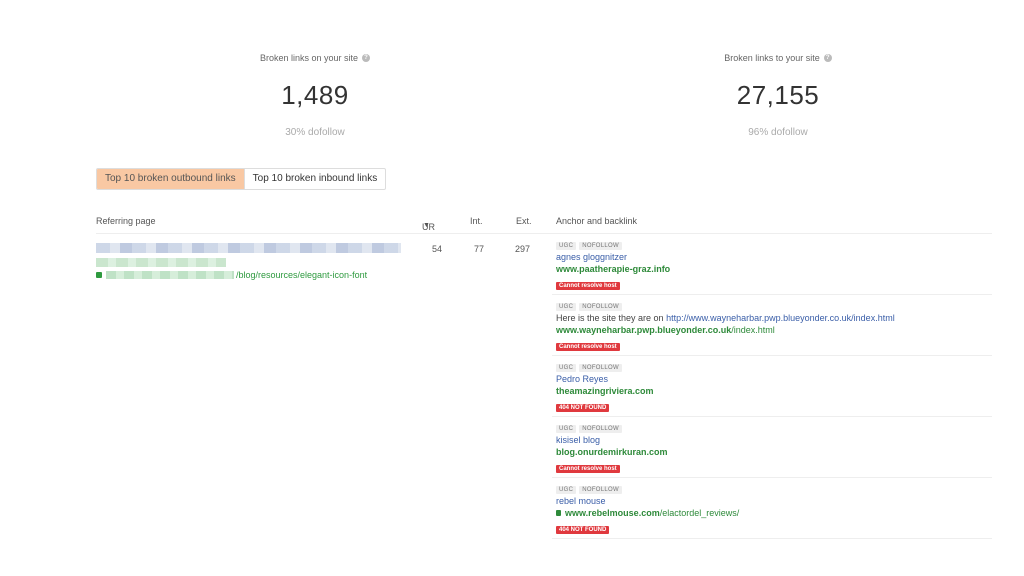 The height and width of the screenshot is (576, 1024). Describe the element at coordinates (772, 440) in the screenshot. I see `anchor-text: kisisel blog` at that location.